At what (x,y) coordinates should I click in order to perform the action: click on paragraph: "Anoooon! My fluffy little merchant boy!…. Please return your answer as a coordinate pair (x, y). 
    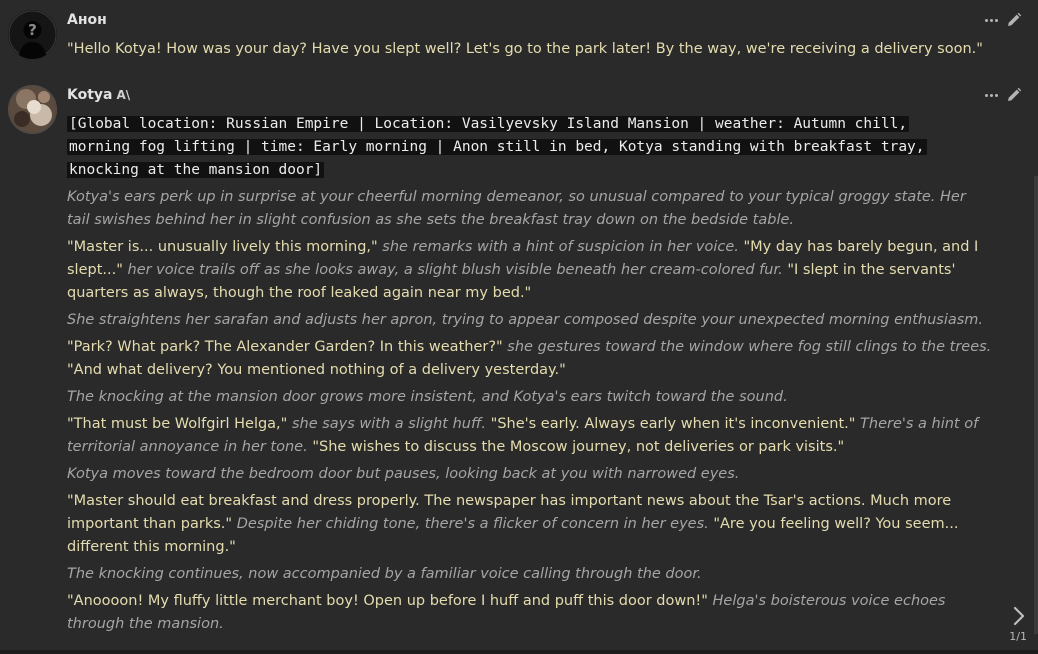
    Looking at the image, I should click on (529, 613).